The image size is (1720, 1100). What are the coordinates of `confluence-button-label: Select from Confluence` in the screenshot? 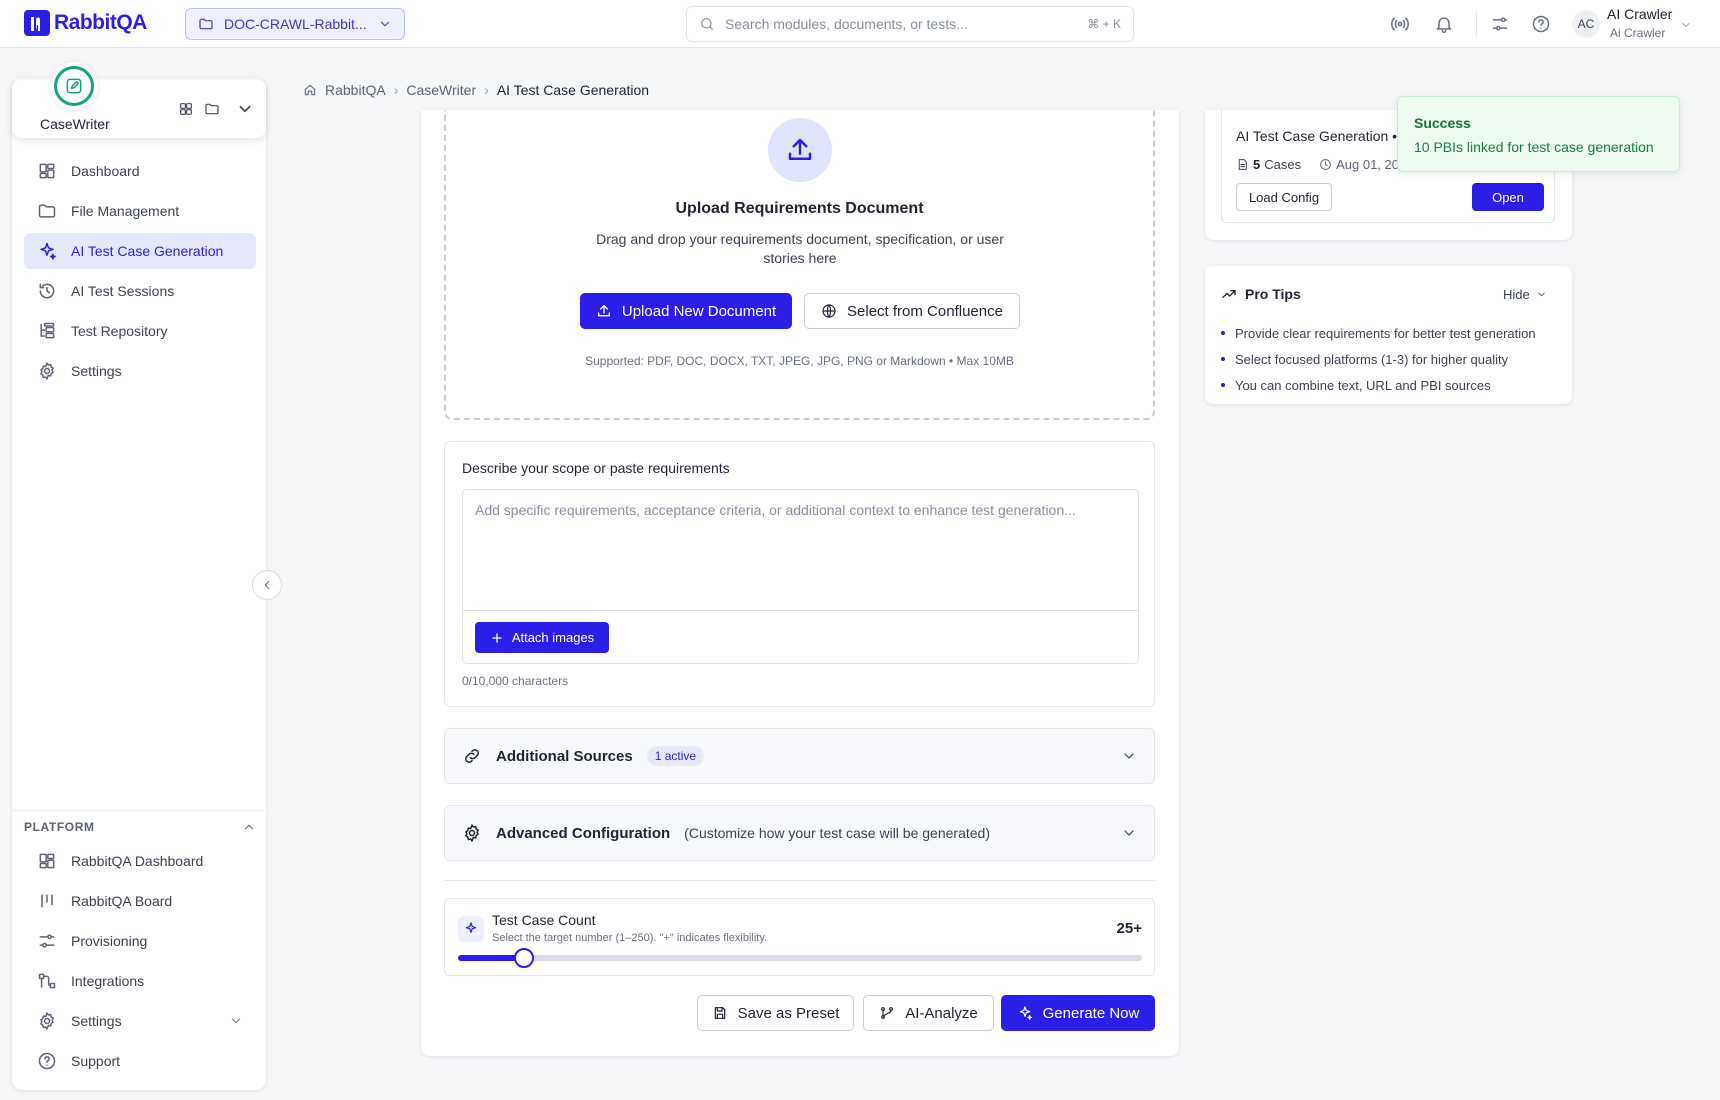 It's located at (925, 311).